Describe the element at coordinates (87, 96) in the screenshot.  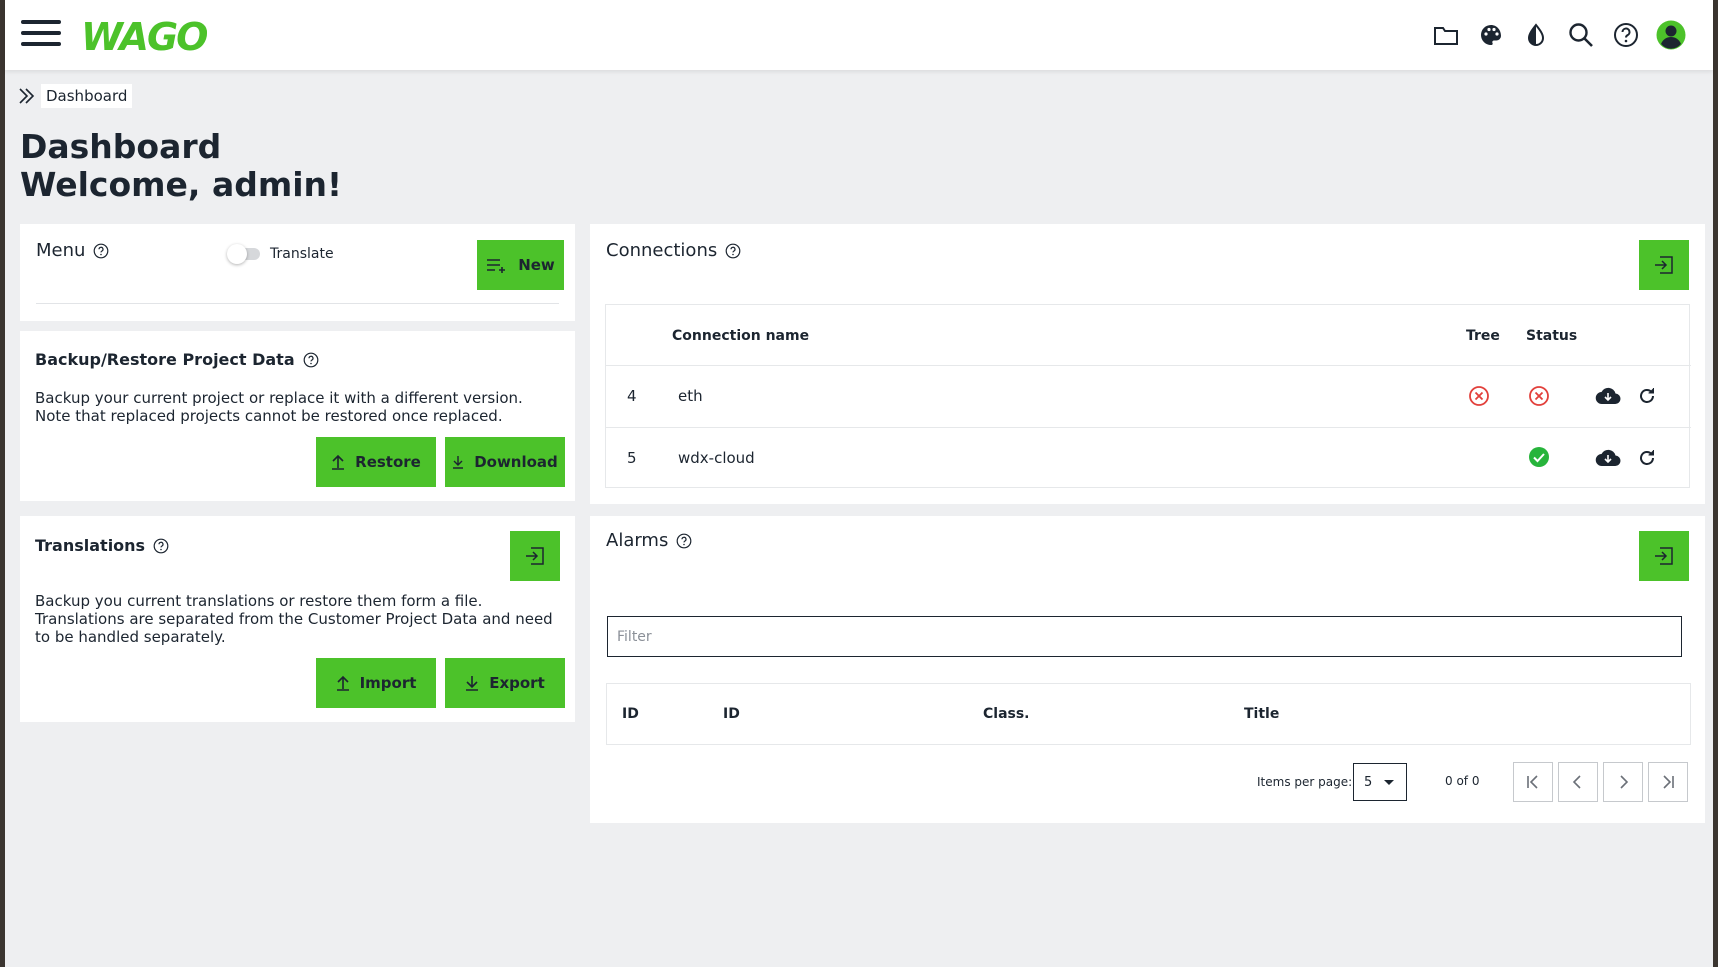
I see `breadcrumb-item-dashboard: Dashboard` at that location.